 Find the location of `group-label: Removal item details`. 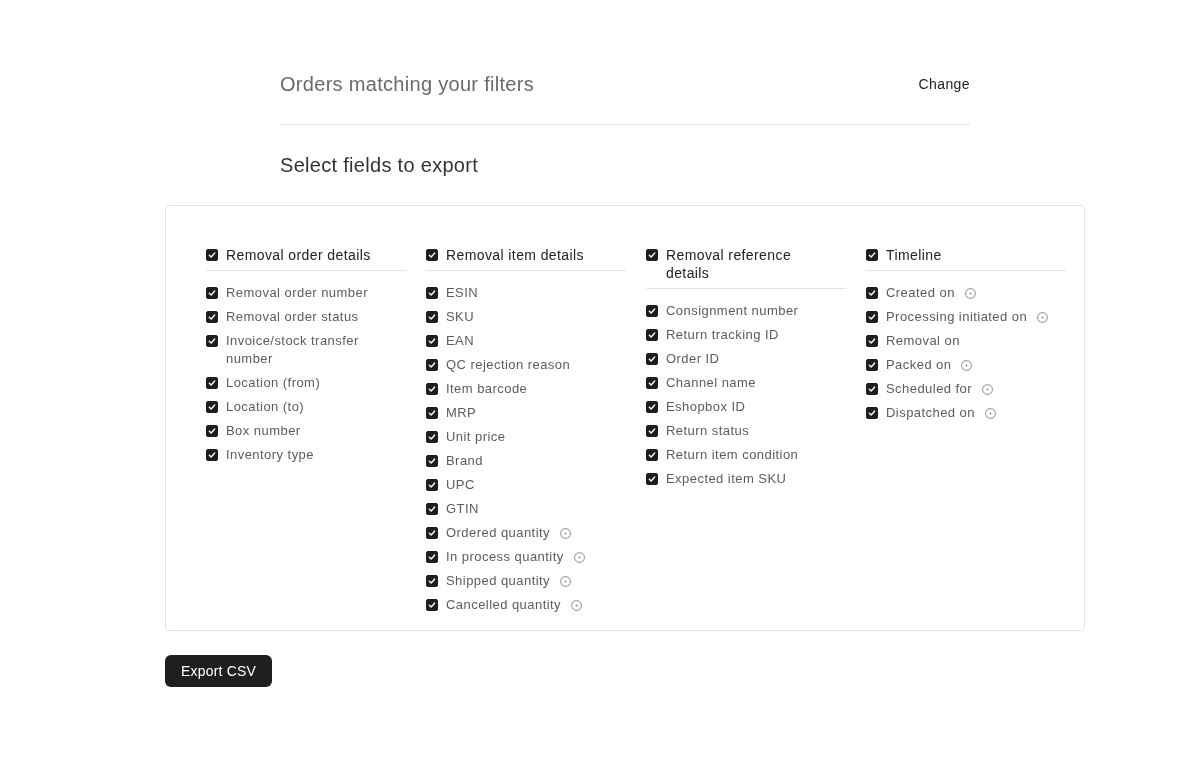

group-label: Removal item details is located at coordinates (515, 255).